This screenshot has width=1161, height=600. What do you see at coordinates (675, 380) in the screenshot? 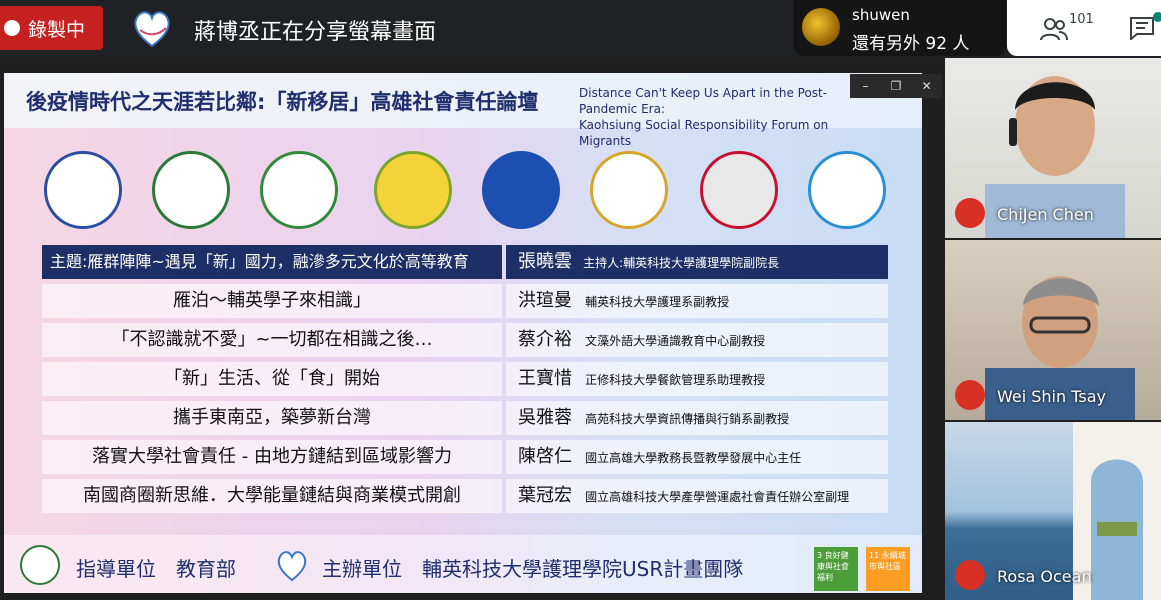
I see `speaker-role: 正修科技大學餐飲管理系助理教授` at bounding box center [675, 380].